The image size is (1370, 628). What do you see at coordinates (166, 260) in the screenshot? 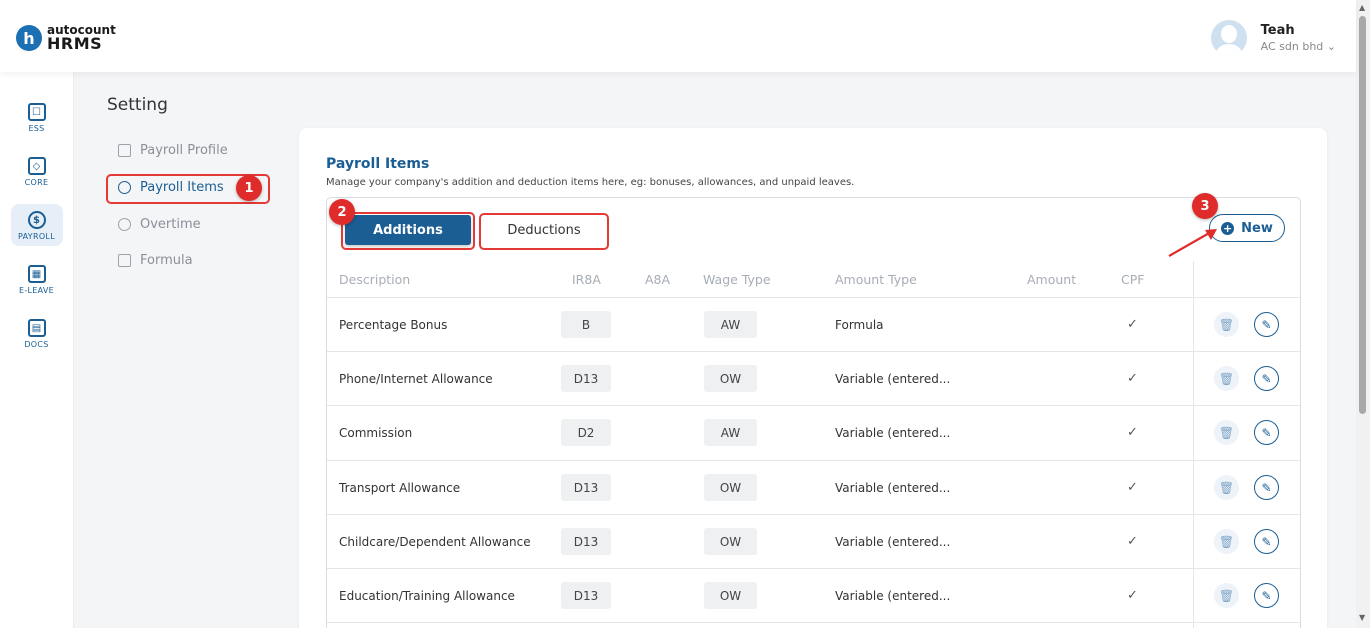
I see `menu-item-label: Formula` at bounding box center [166, 260].